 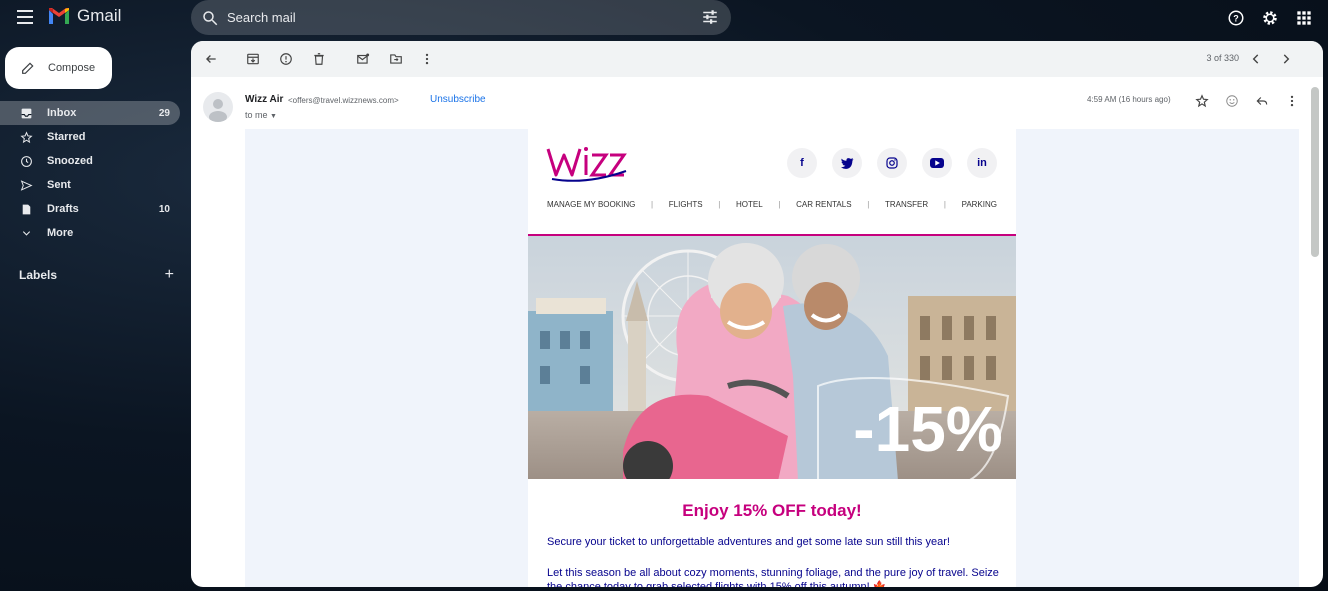 What do you see at coordinates (979, 204) in the screenshot?
I see `menu-link-parking: PARKING` at bounding box center [979, 204].